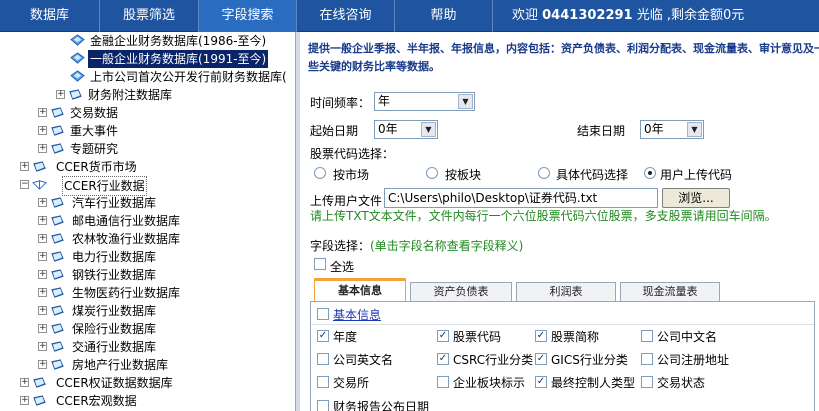 The height and width of the screenshot is (411, 819). Describe the element at coordinates (50, 16) in the screenshot. I see `nav-item-database: 数据库` at that location.